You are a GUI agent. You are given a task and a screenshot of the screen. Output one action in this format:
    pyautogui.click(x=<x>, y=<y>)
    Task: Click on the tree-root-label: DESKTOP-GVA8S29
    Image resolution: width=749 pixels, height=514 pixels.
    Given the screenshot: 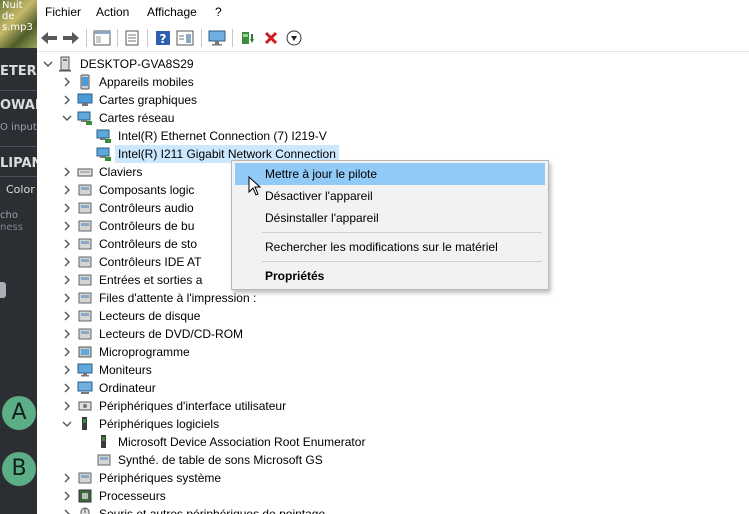 What is the action you would take?
    pyautogui.click(x=137, y=64)
    